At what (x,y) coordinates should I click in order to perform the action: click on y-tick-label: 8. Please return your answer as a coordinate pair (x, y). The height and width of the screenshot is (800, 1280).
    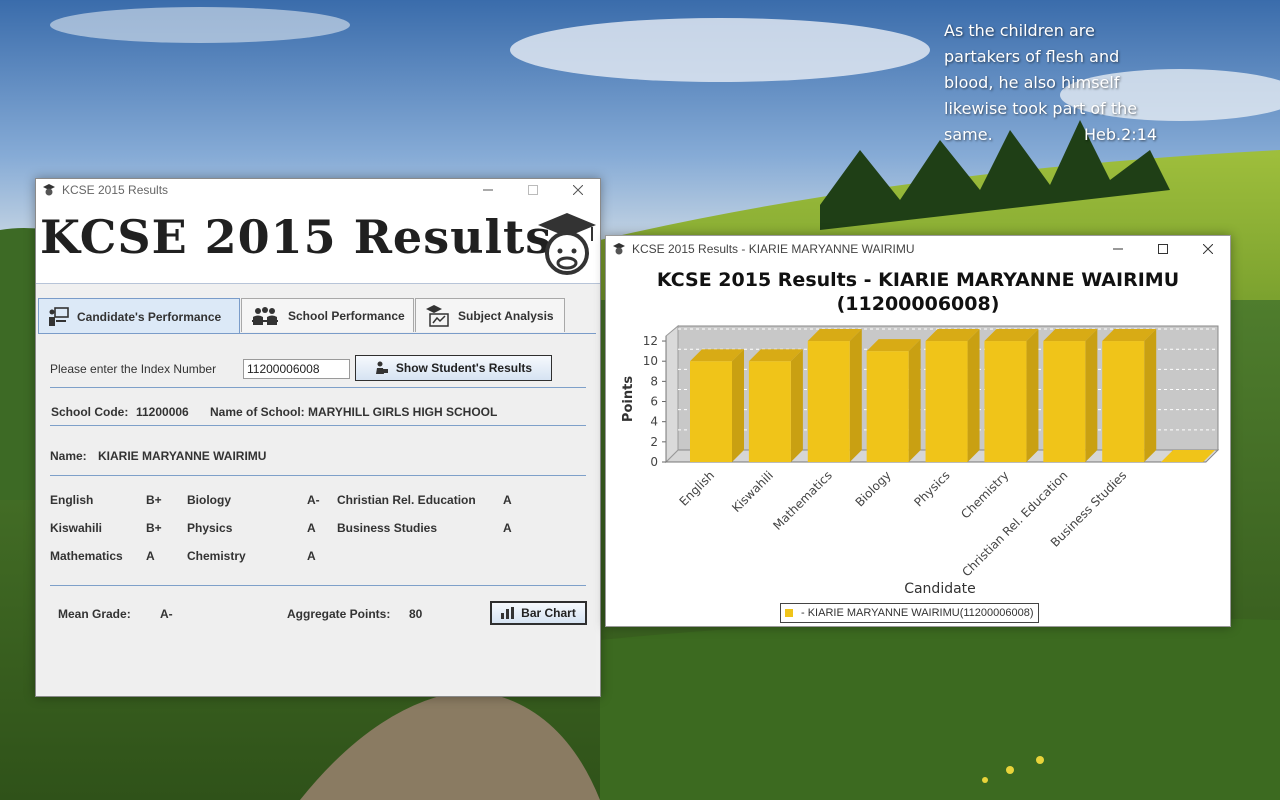
    Looking at the image, I should click on (654, 381).